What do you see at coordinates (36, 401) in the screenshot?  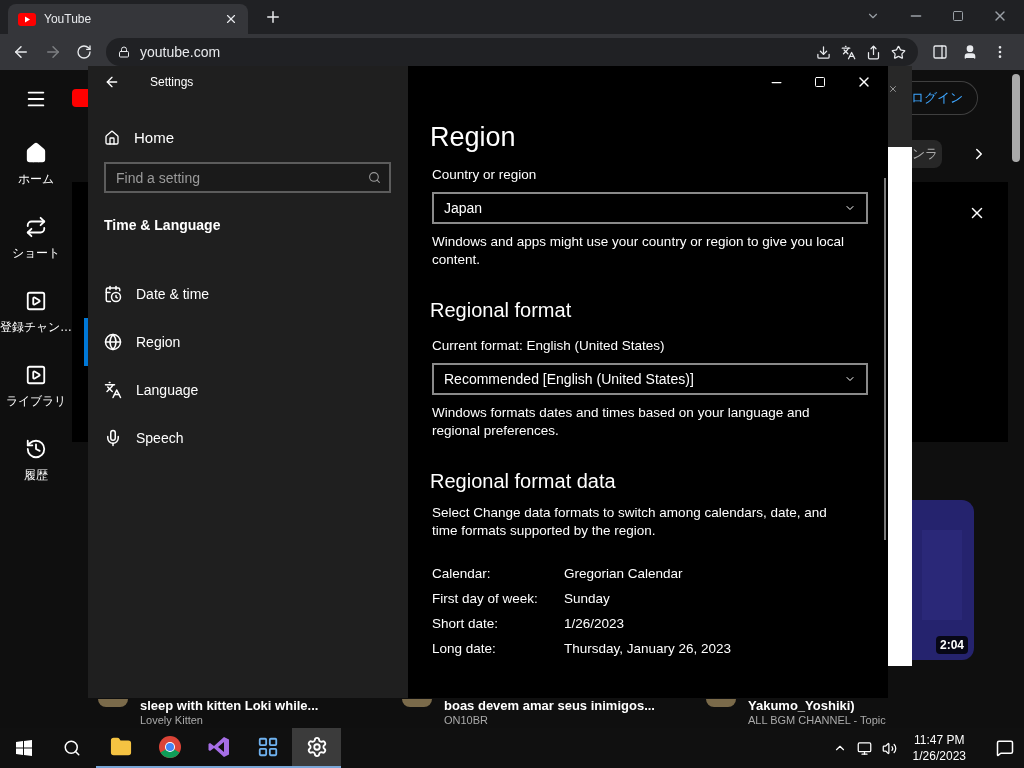 I see `sidebar-item: ライブラリ` at bounding box center [36, 401].